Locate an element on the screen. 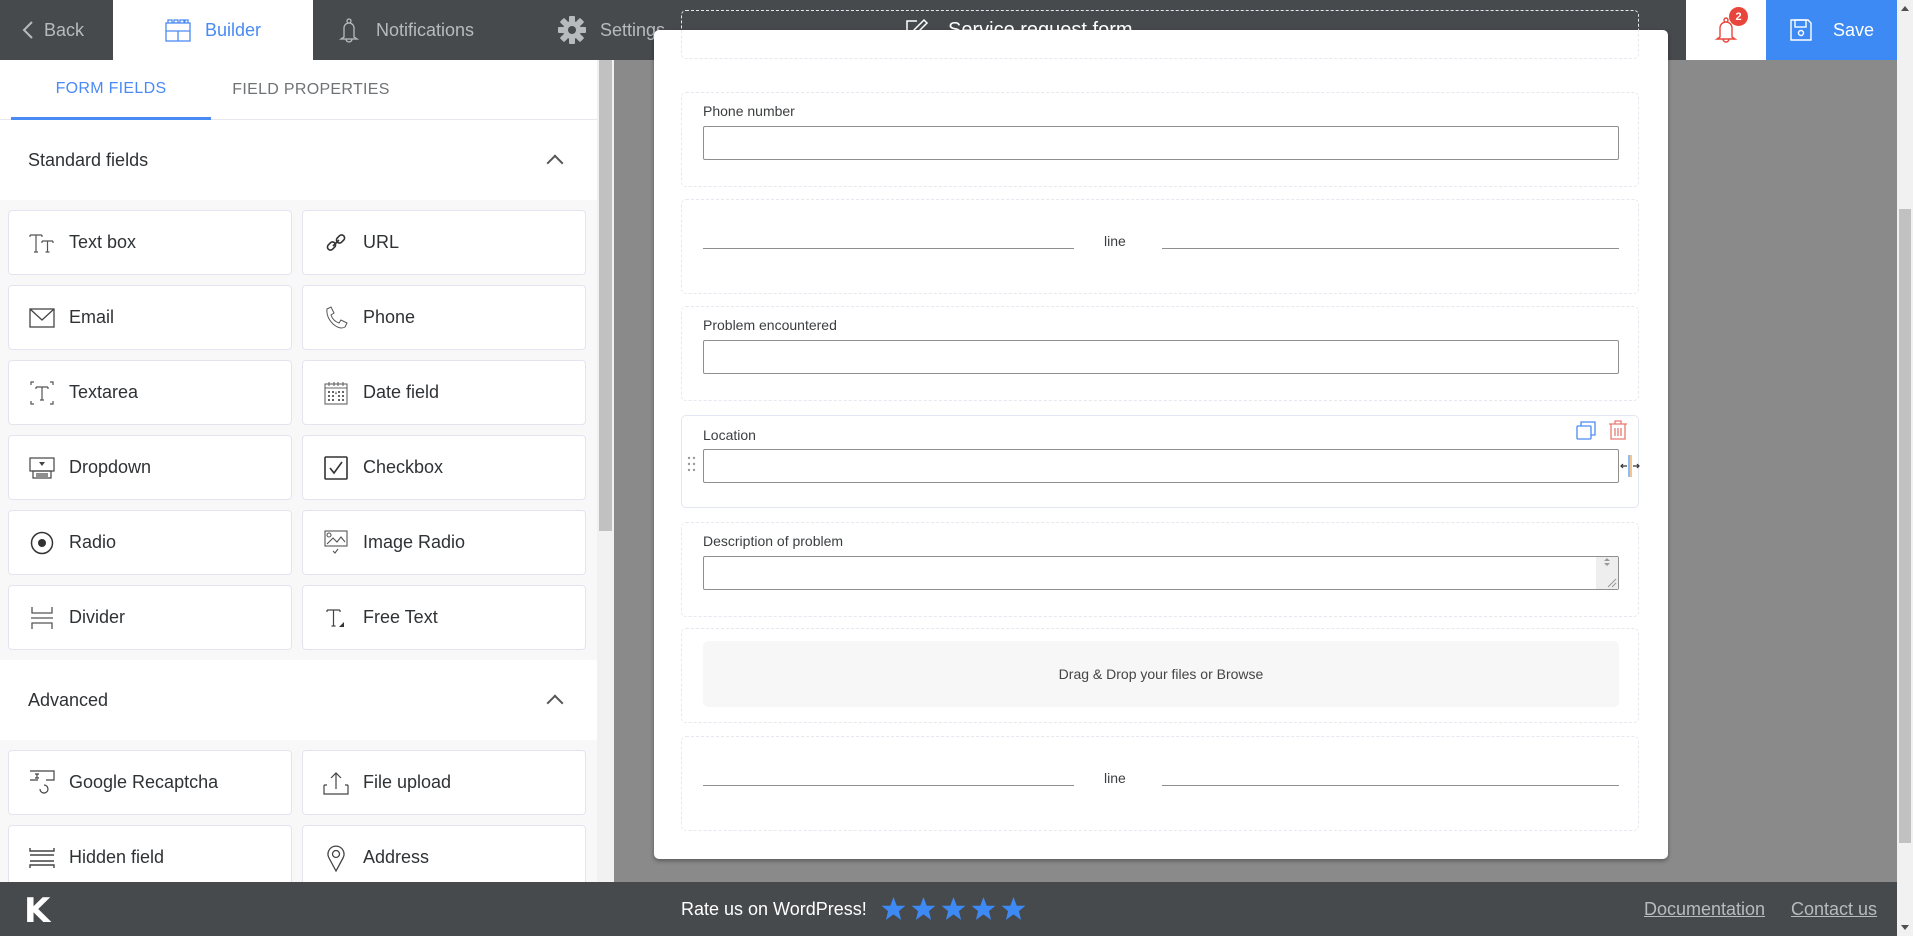  tab-builder: Builder is located at coordinates (213, 30).